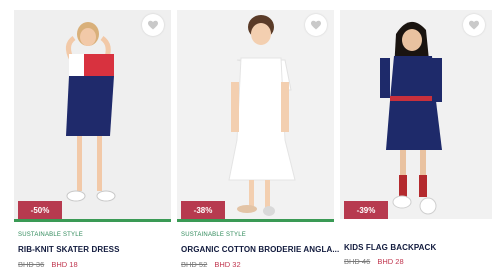  I want to click on discount-badge: -50%, so click(40, 210).